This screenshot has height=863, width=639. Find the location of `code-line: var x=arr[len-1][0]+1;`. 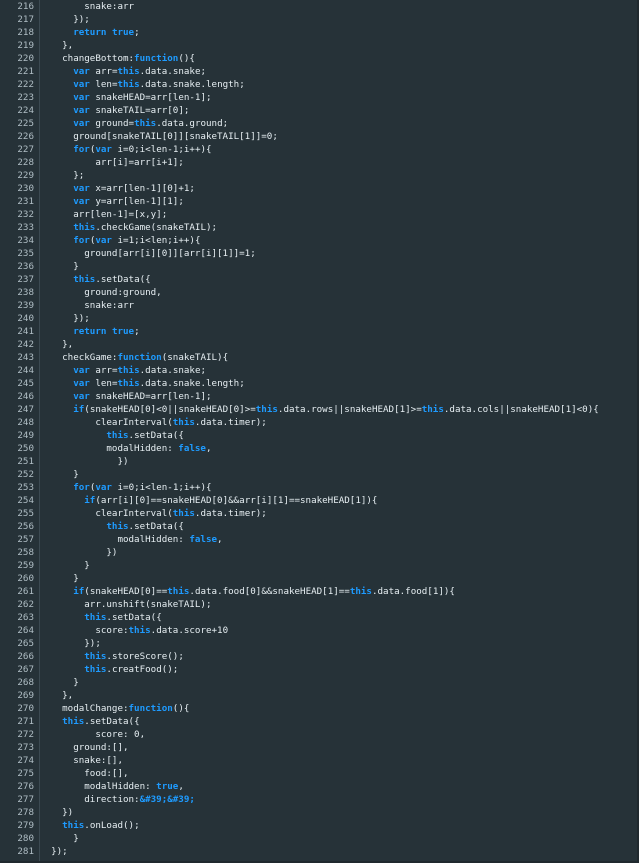

code-line: var x=arr[len-1][0]+1; is located at coordinates (117, 188).